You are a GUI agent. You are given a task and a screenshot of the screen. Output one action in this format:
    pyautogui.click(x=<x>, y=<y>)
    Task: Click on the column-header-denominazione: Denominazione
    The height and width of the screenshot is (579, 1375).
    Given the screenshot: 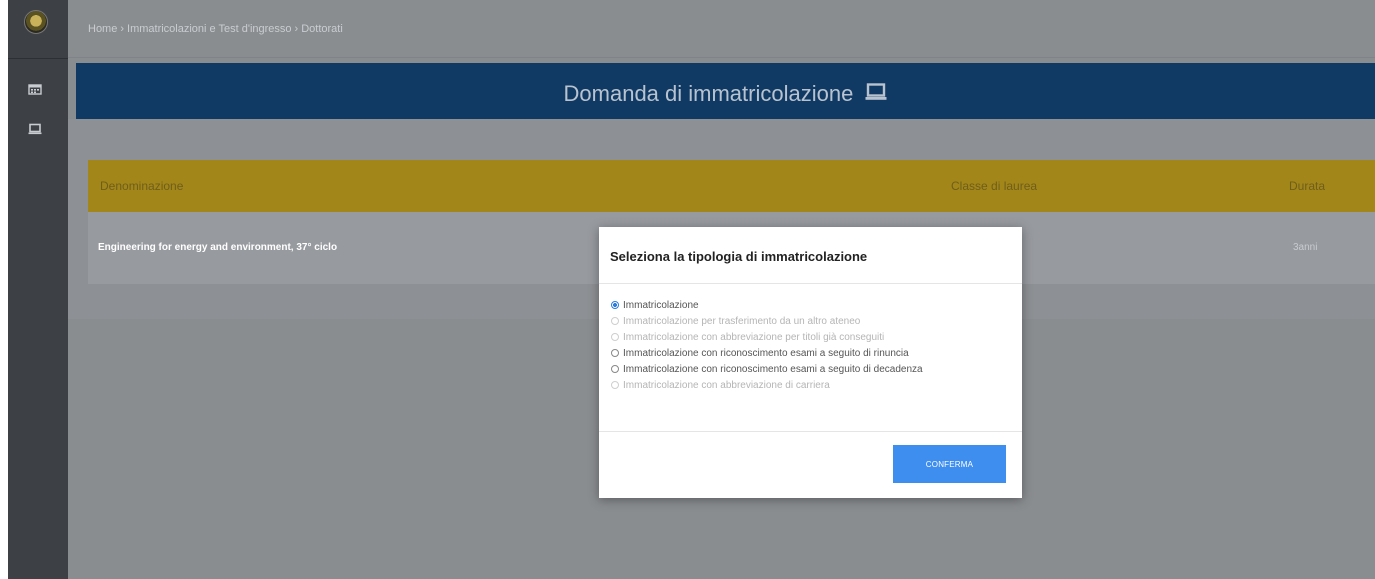 What is the action you would take?
    pyautogui.click(x=142, y=186)
    